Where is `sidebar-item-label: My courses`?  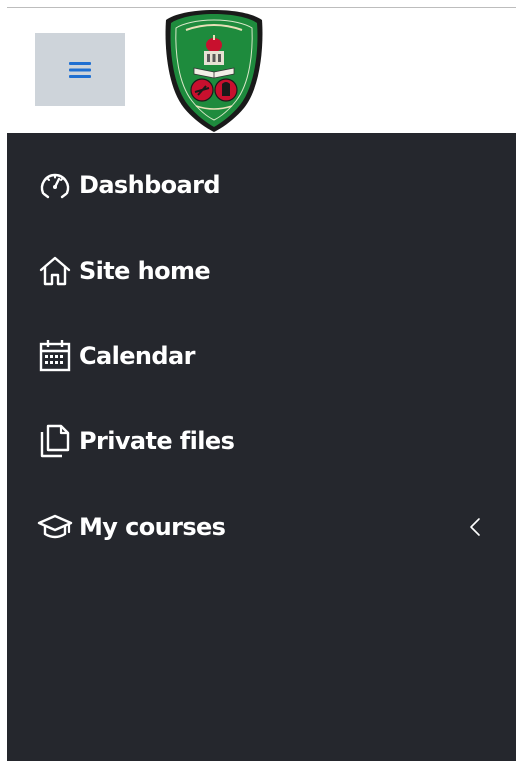 sidebar-item-label: My courses is located at coordinates (152, 527).